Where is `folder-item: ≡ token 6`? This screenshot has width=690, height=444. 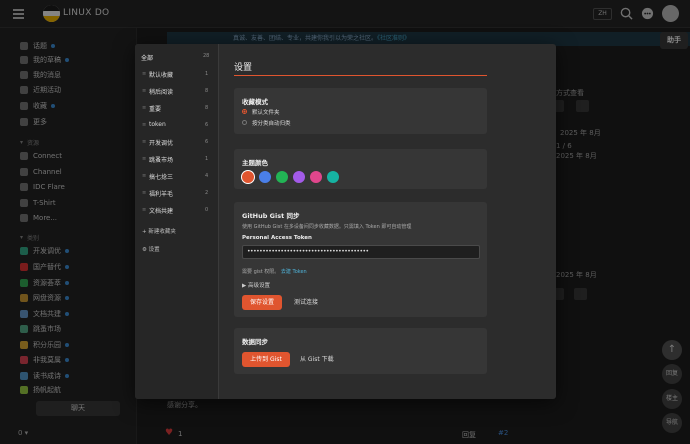
folder-item: ≡ token 6 is located at coordinates (177, 125).